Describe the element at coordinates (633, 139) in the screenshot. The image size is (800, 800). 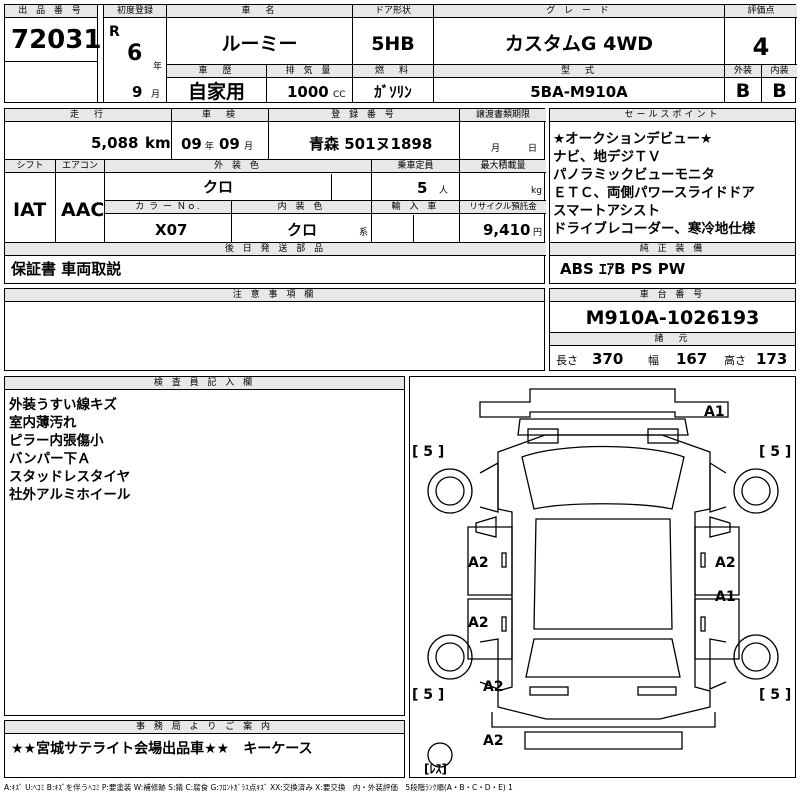
I see `sales-line: ★オークションデビュー★` at that location.